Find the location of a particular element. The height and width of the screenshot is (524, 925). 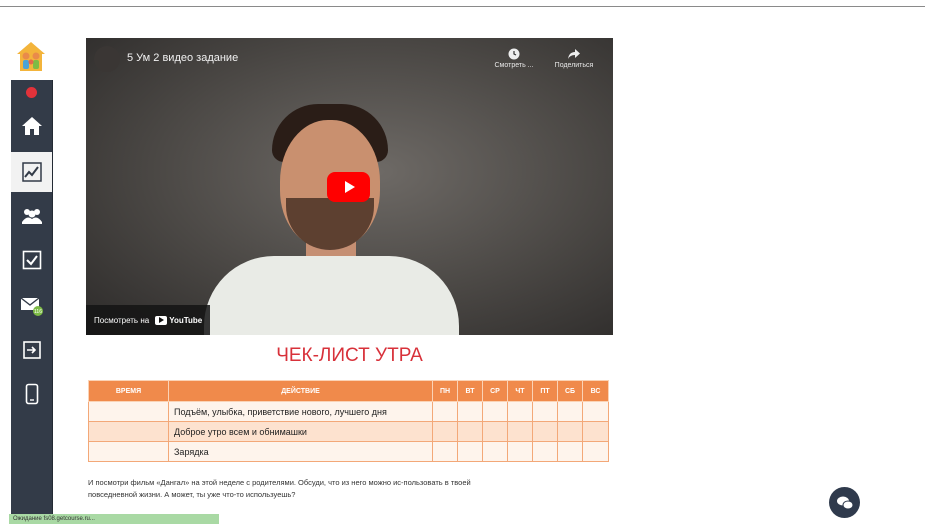

play-button is located at coordinates (348, 187).